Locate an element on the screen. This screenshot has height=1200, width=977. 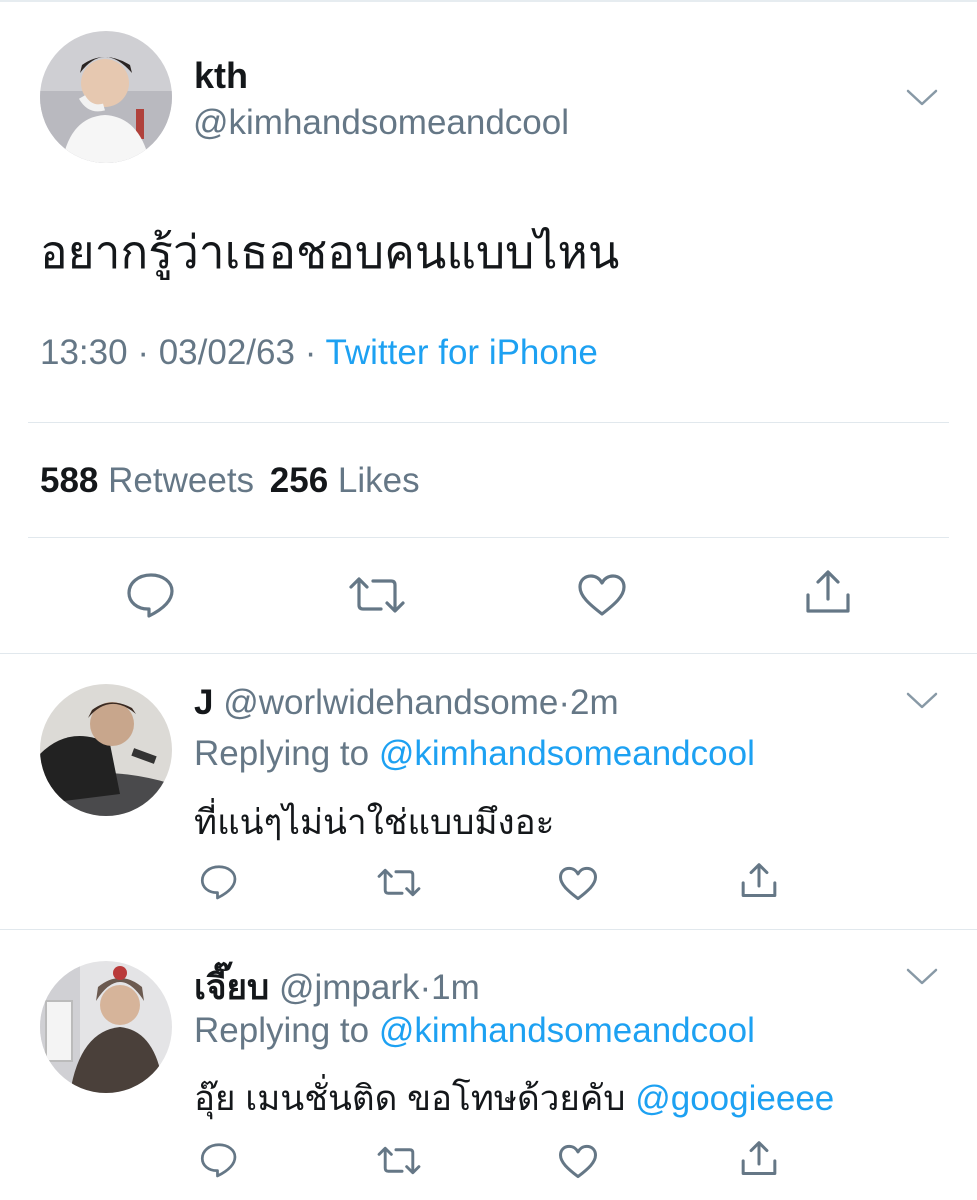
tweet-date: 03/02/63 is located at coordinates (226, 352).